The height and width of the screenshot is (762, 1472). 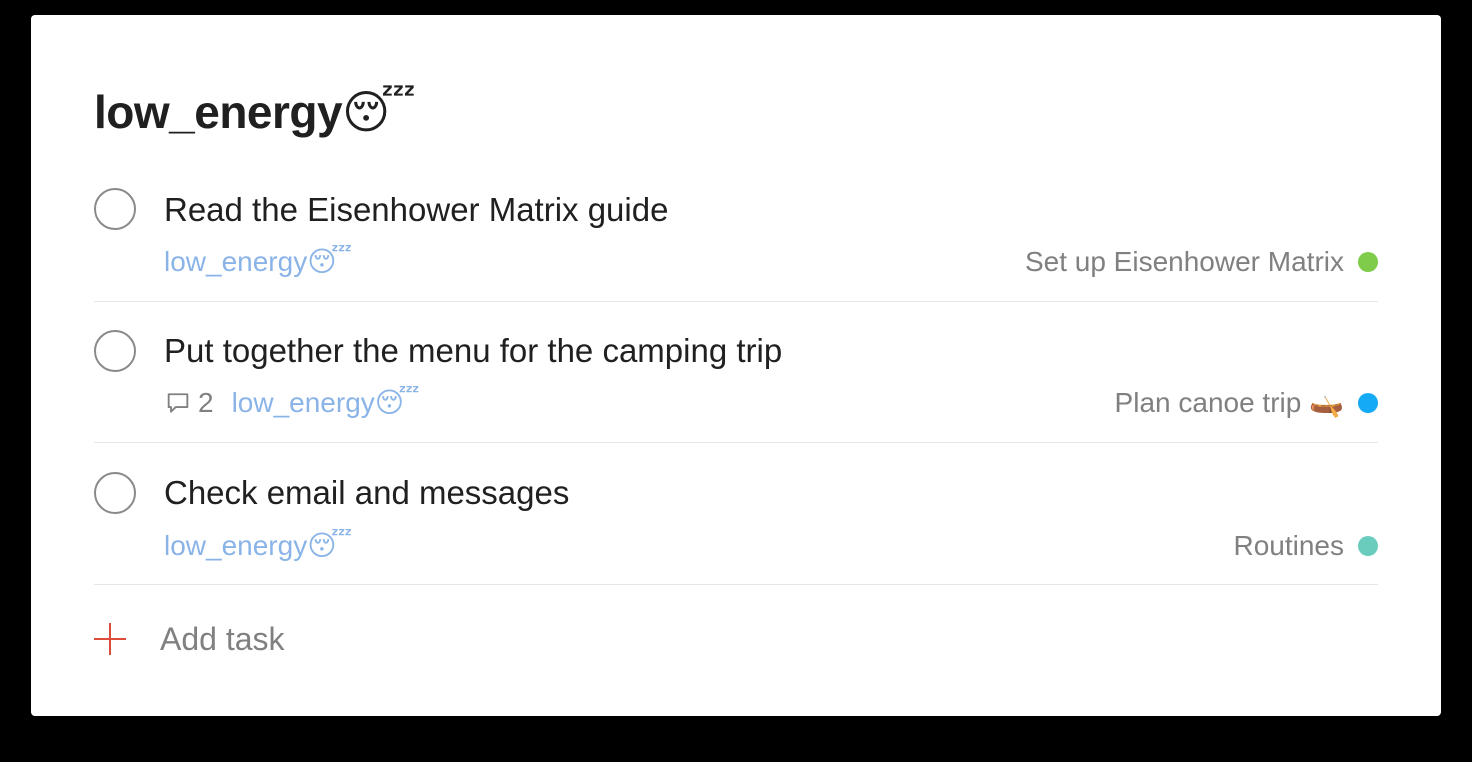 I want to click on task-meta: low_energy😴, so click(x=258, y=546).